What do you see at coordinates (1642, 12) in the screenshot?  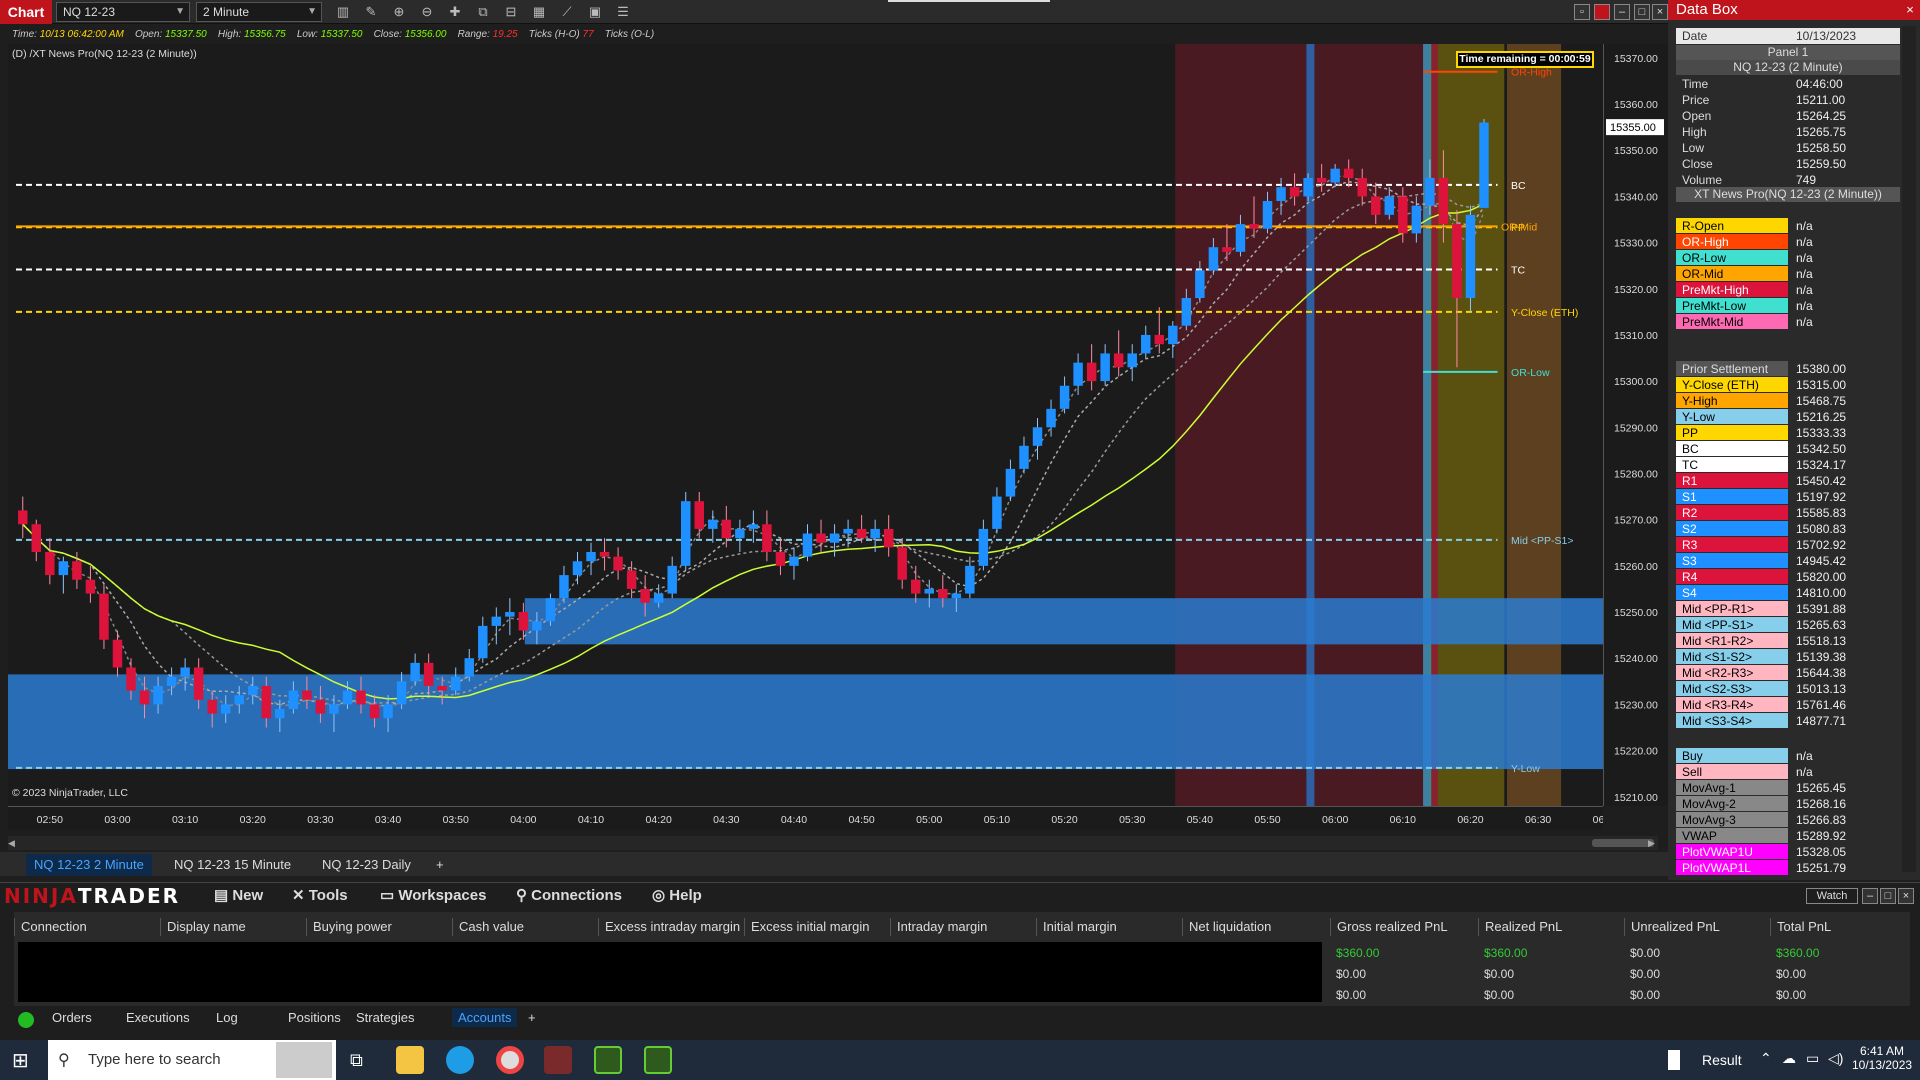 I see `maximize-icon: □` at bounding box center [1642, 12].